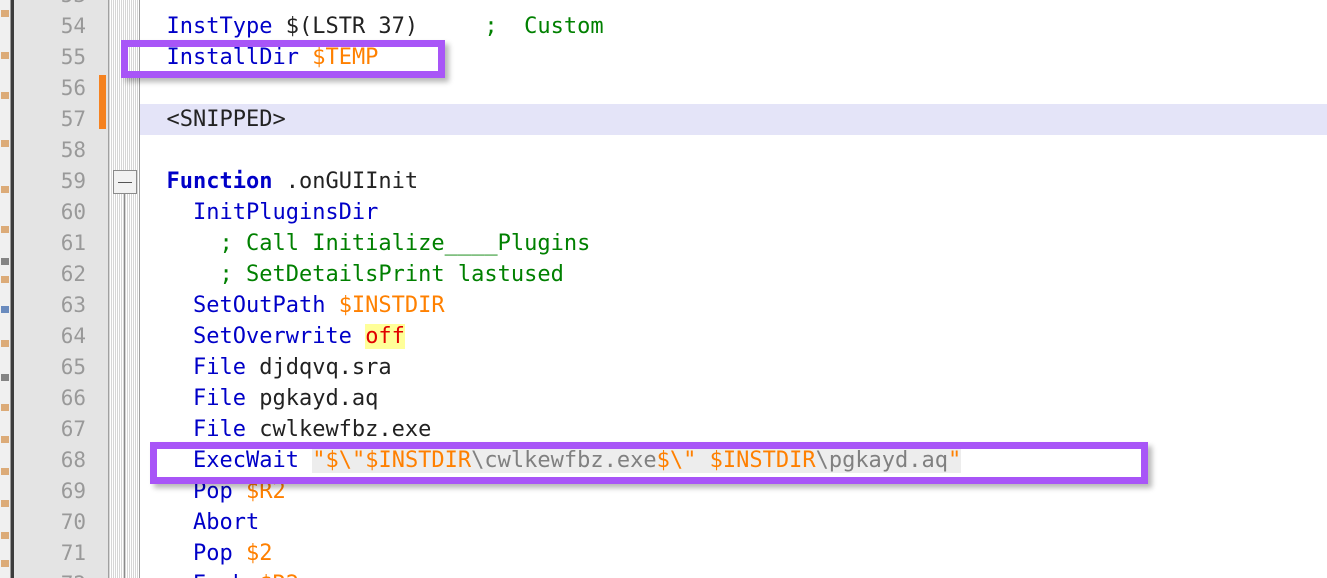  What do you see at coordinates (73, 305) in the screenshot?
I see `line-number: 63` at bounding box center [73, 305].